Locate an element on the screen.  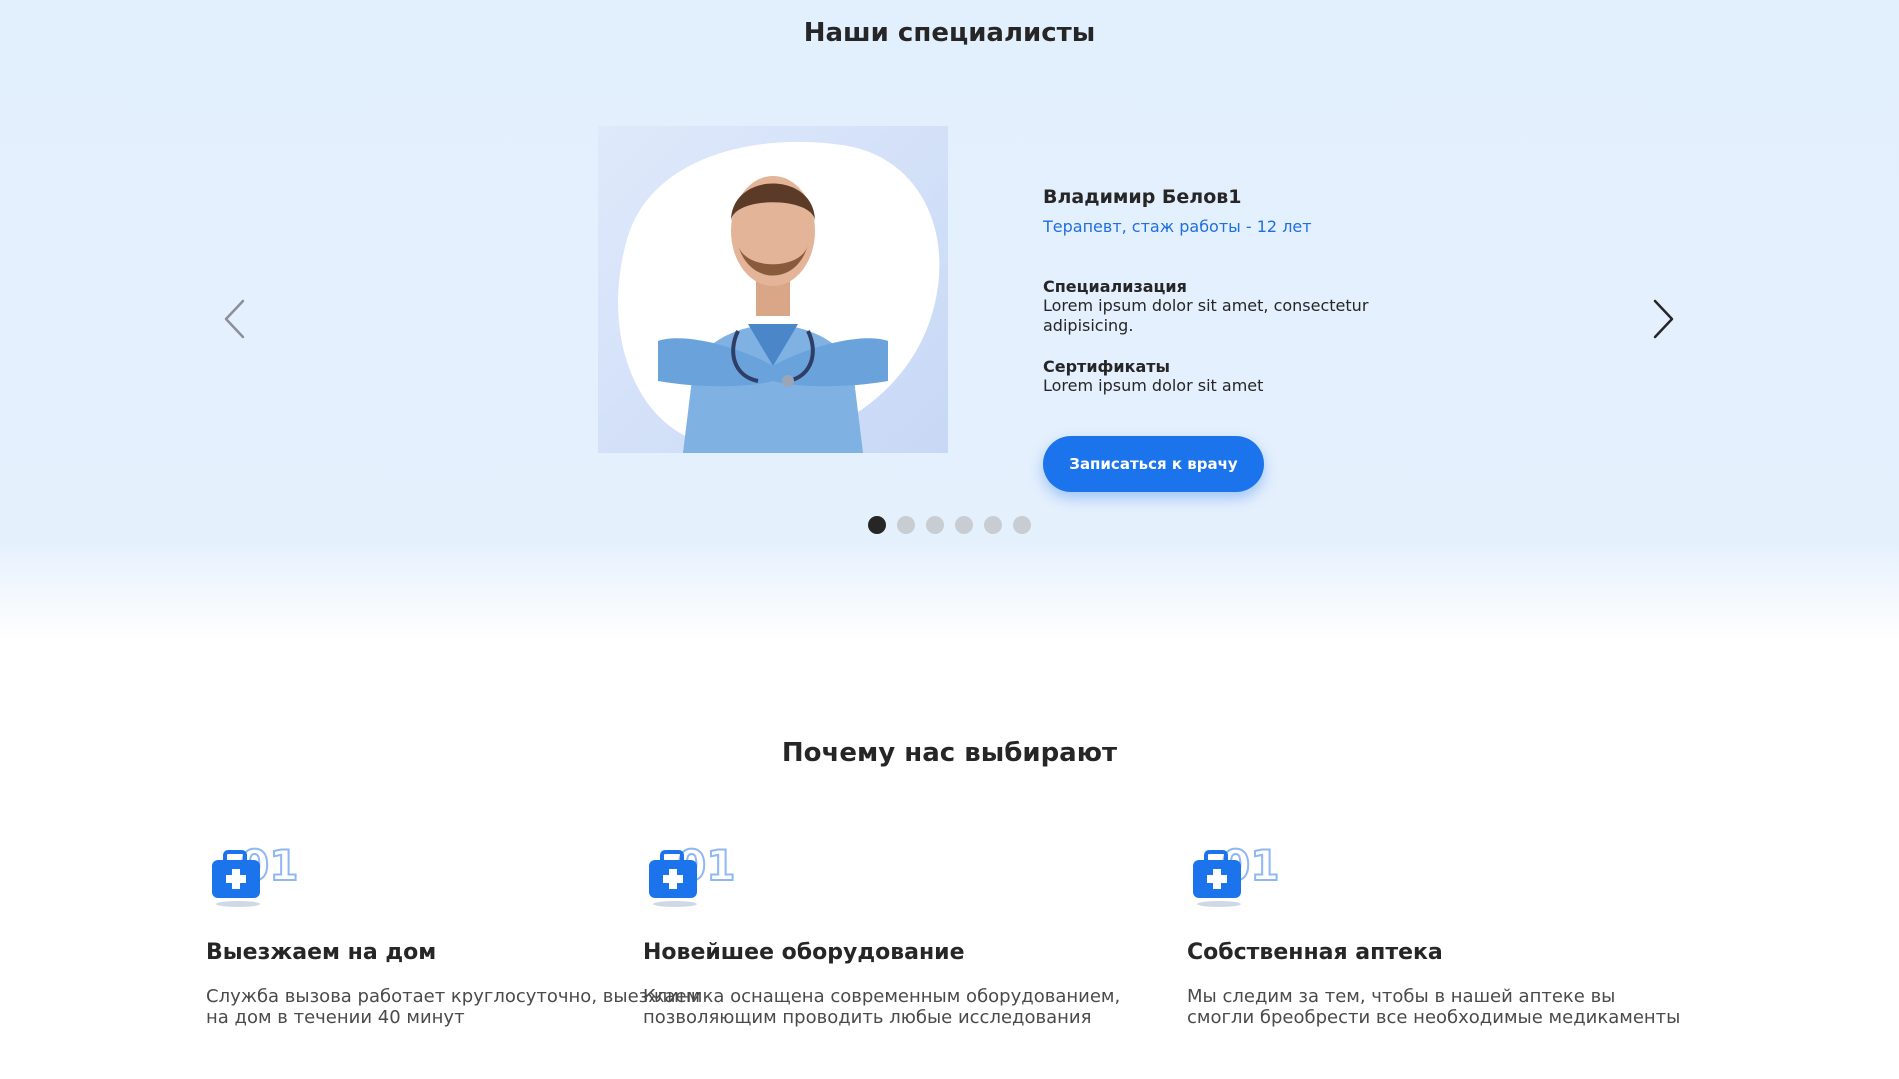
why-us-title: Почему нас выбирают is located at coordinates (949, 753).